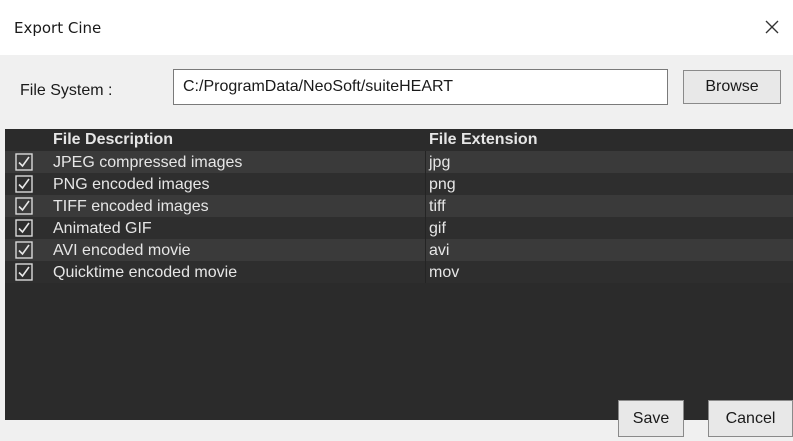  What do you see at coordinates (437, 206) in the screenshot?
I see `file-extension-cell: tiff` at bounding box center [437, 206].